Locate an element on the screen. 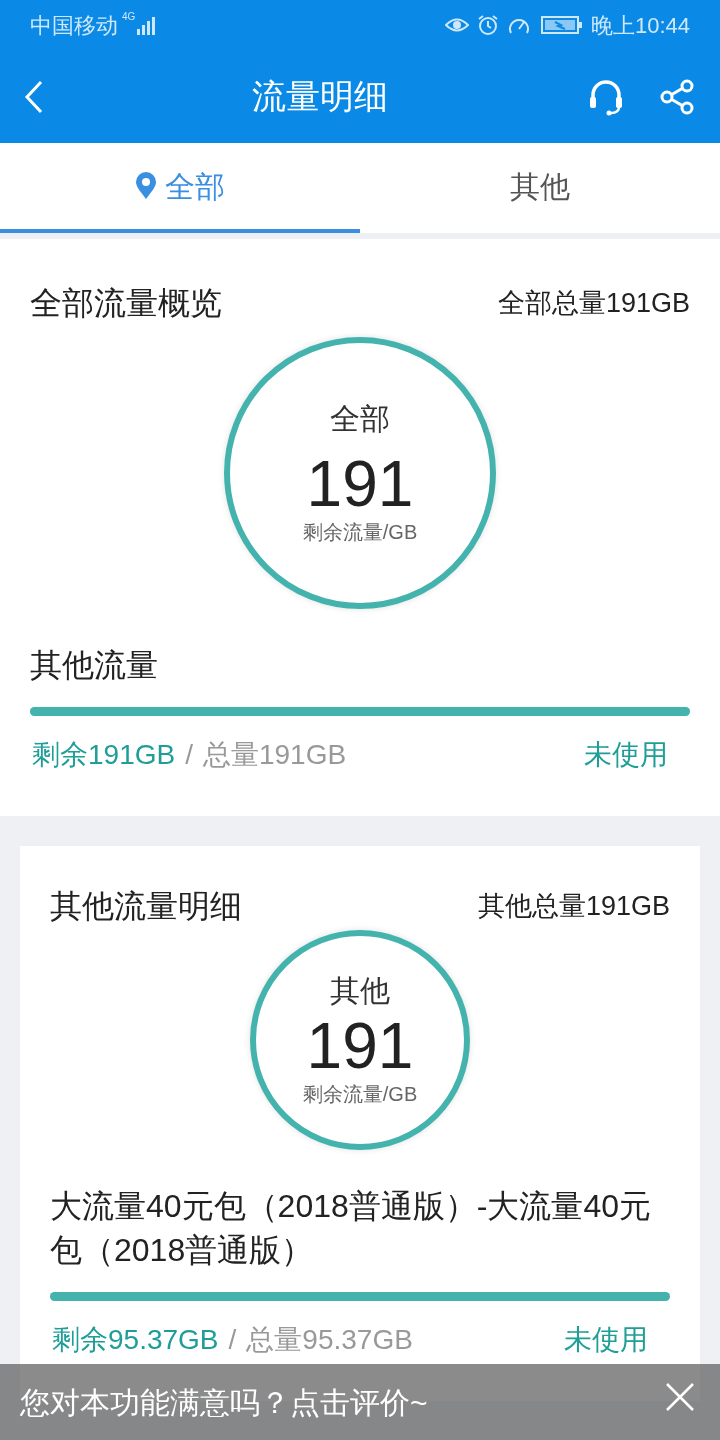 The width and height of the screenshot is (720, 1440). battery-icon is located at coordinates (561, 25).